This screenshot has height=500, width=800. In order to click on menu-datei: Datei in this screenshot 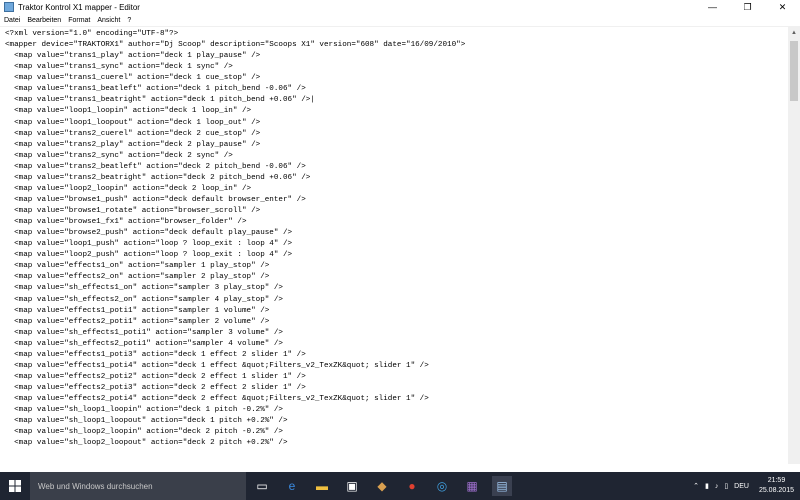, I will do `click(12, 20)`.